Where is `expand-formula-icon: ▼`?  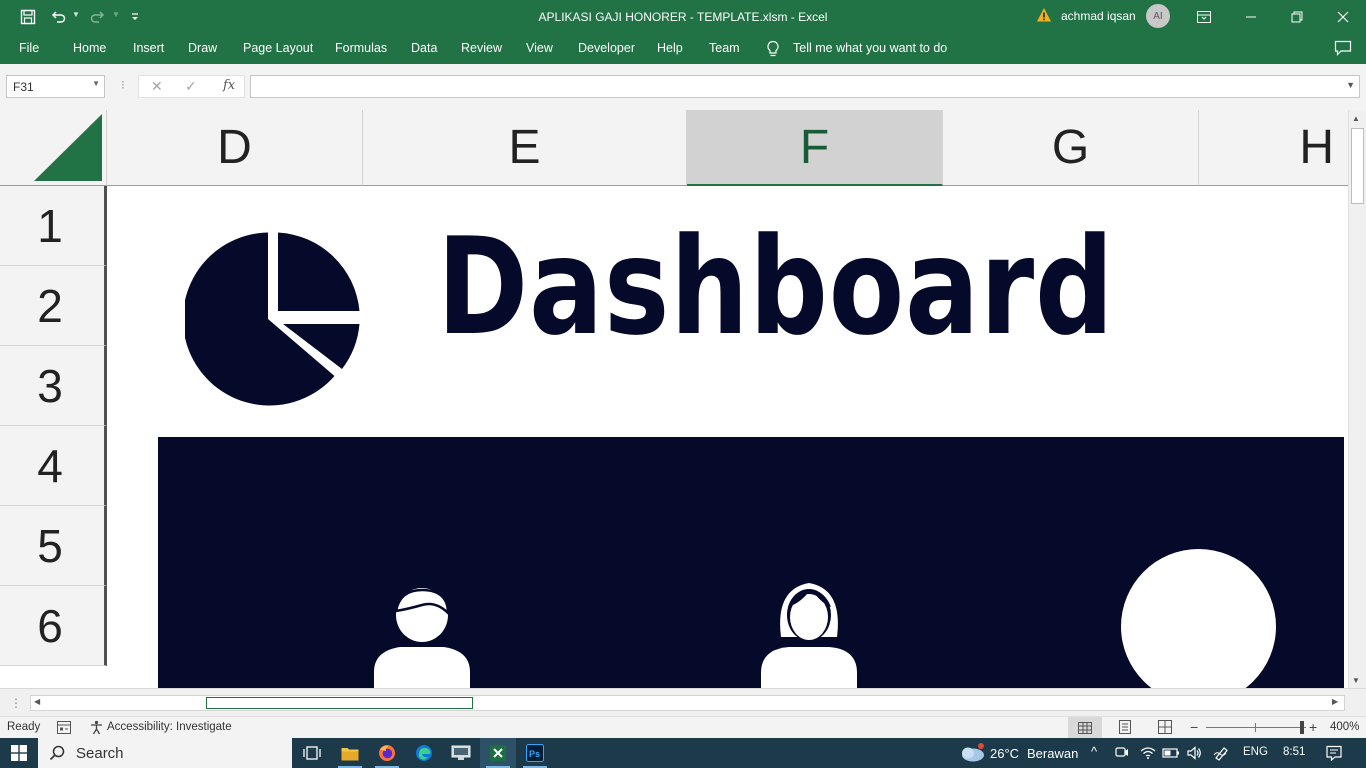
expand-formula-icon: ▼ is located at coordinates (1350, 85).